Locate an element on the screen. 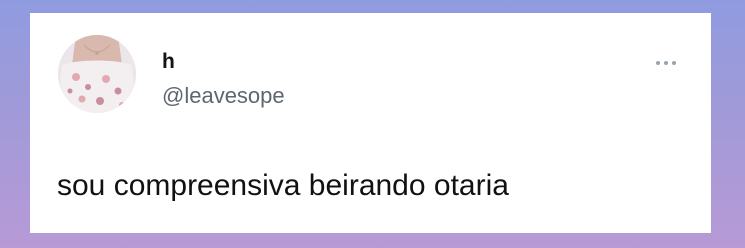 The image size is (745, 248). avatar-photo is located at coordinates (97, 74).